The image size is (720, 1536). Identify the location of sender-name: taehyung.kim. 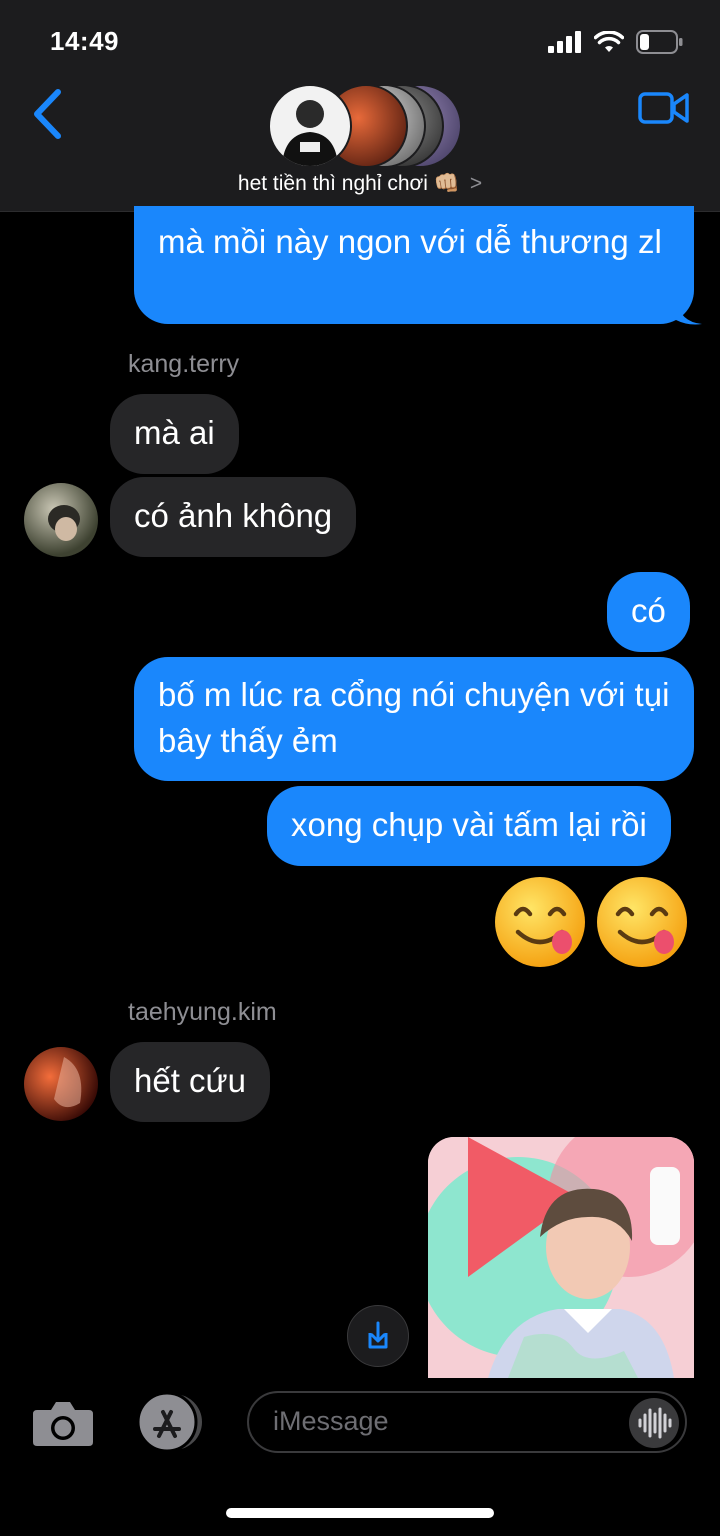
(202, 1012).